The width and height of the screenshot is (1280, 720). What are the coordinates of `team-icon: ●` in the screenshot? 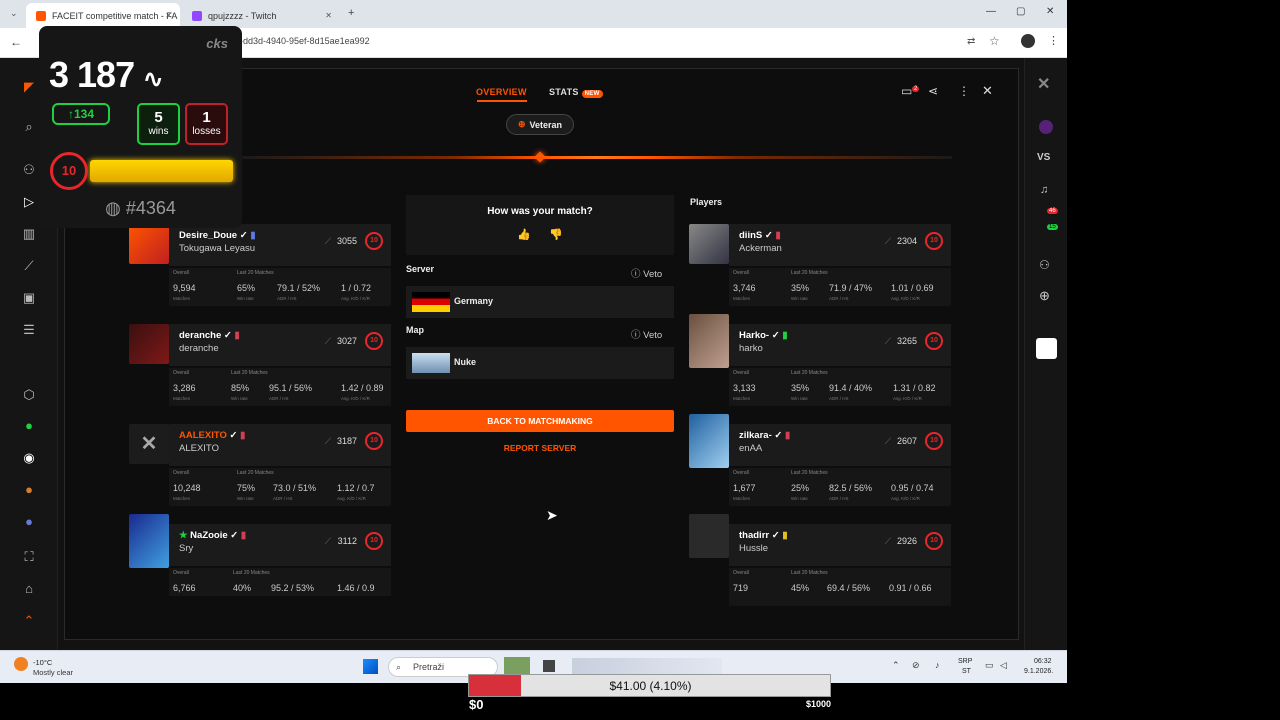 It's located at (29, 490).